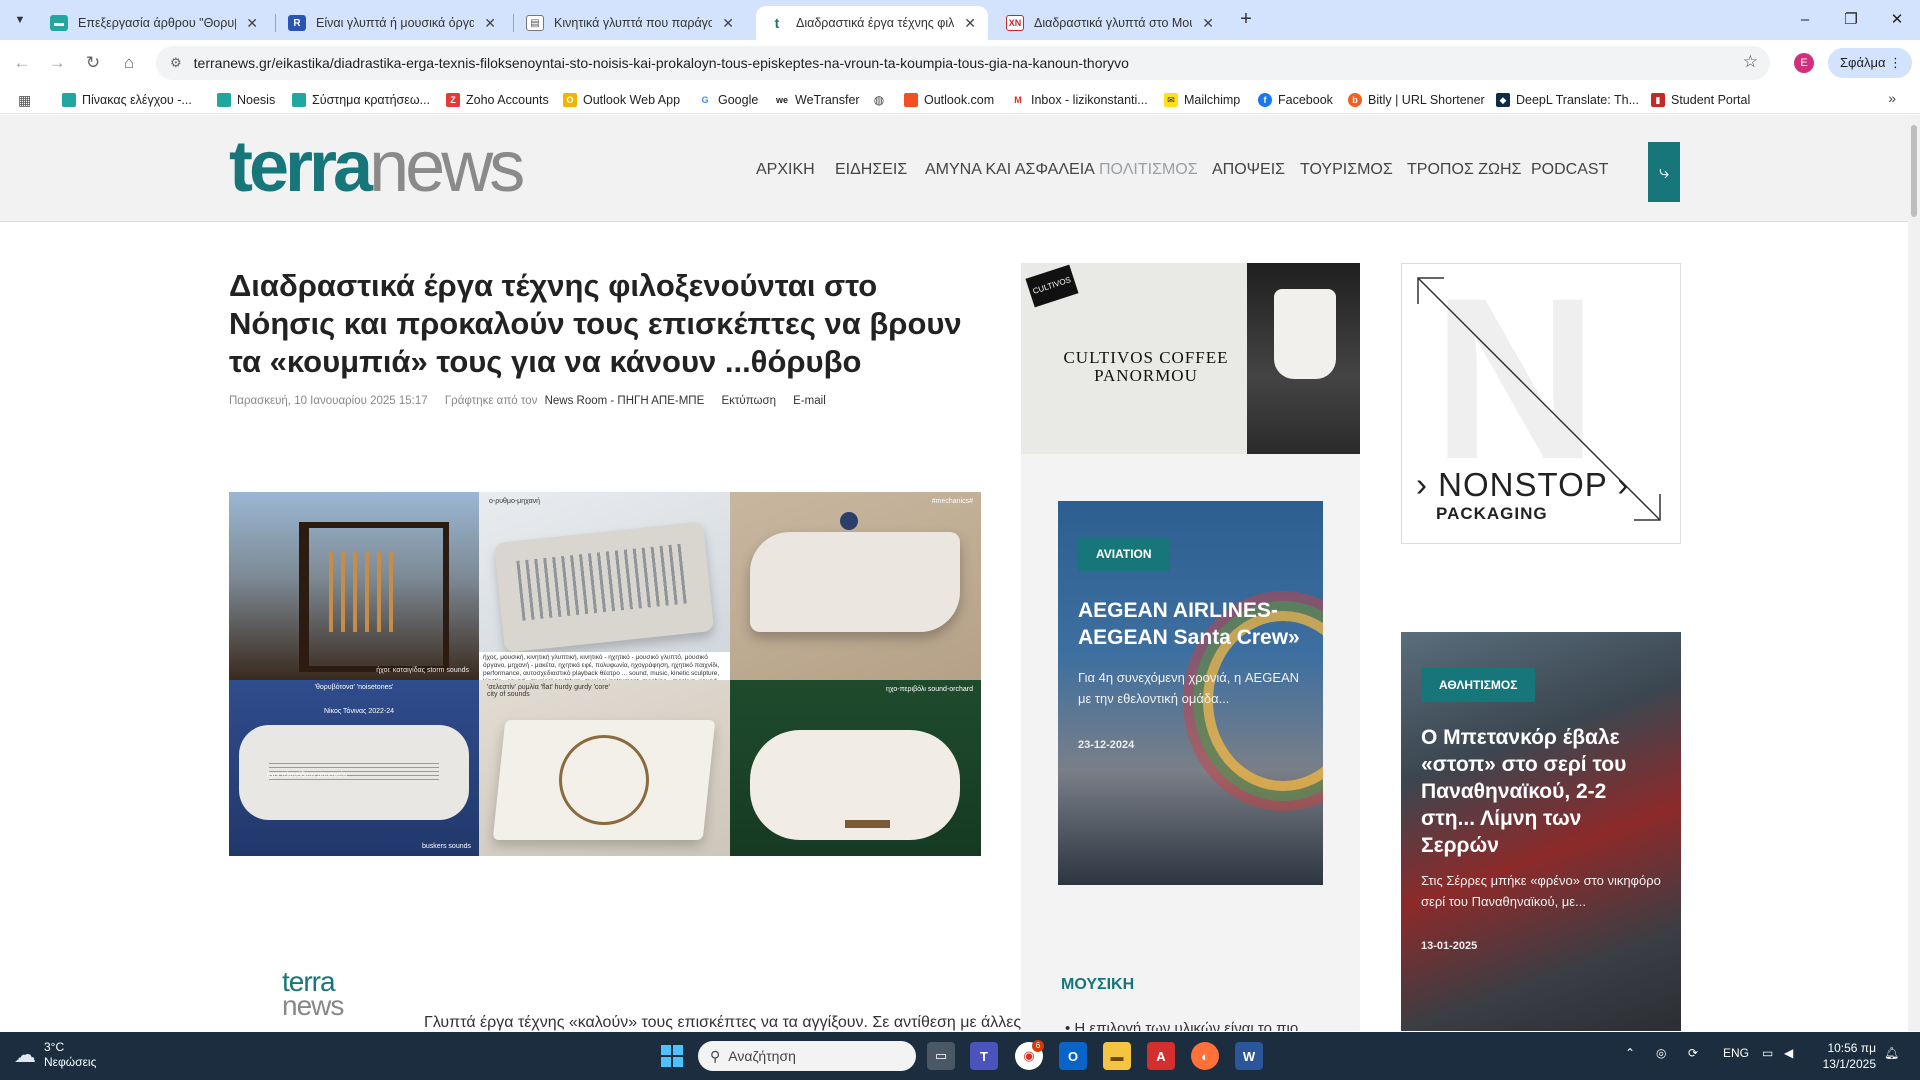 This screenshot has height=1080, width=1920. What do you see at coordinates (1892, 98) in the screenshot?
I see `more-bookmarks-icon: »` at bounding box center [1892, 98].